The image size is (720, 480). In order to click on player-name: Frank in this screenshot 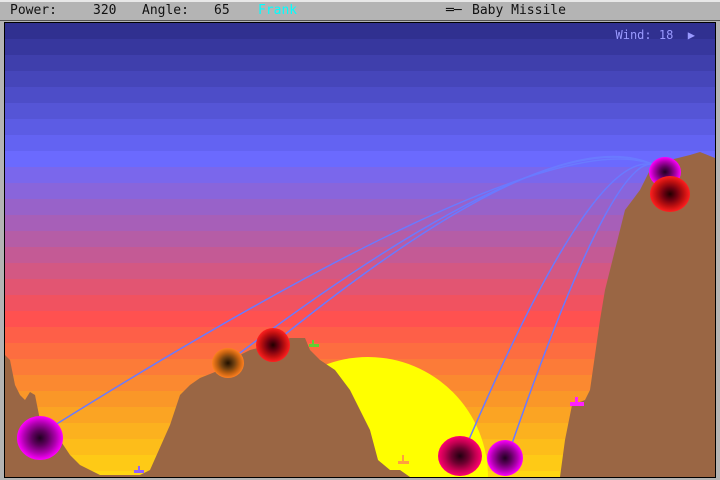, I will do `click(278, 10)`.